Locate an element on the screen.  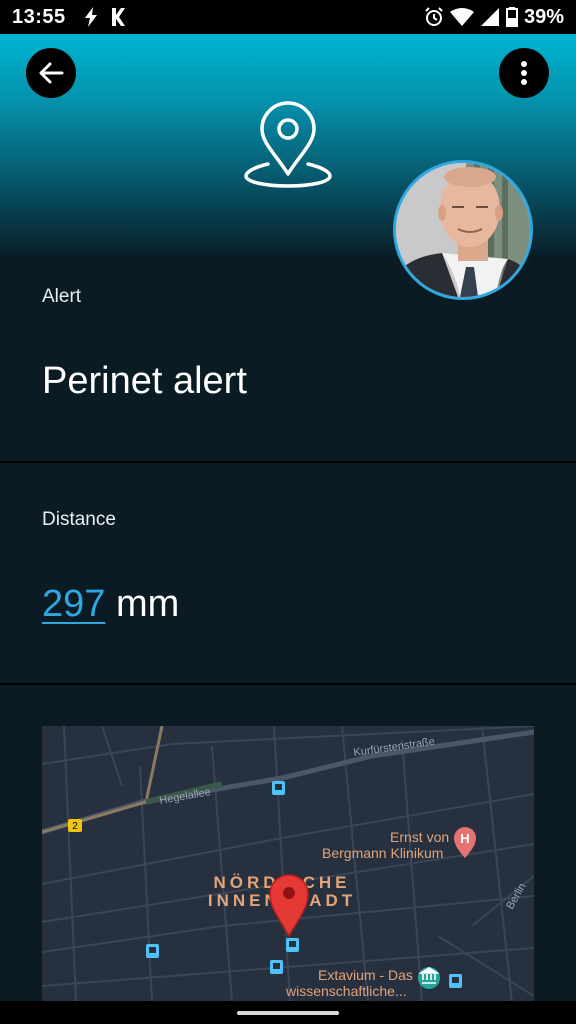
road-number: 2 is located at coordinates (75, 826).